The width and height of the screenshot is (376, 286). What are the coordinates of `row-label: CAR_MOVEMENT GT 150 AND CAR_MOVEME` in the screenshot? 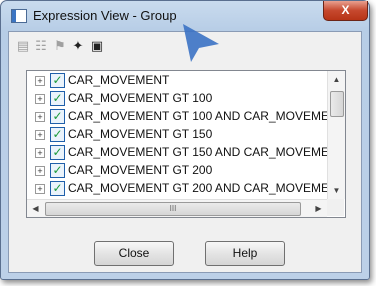 It's located at (197, 152).